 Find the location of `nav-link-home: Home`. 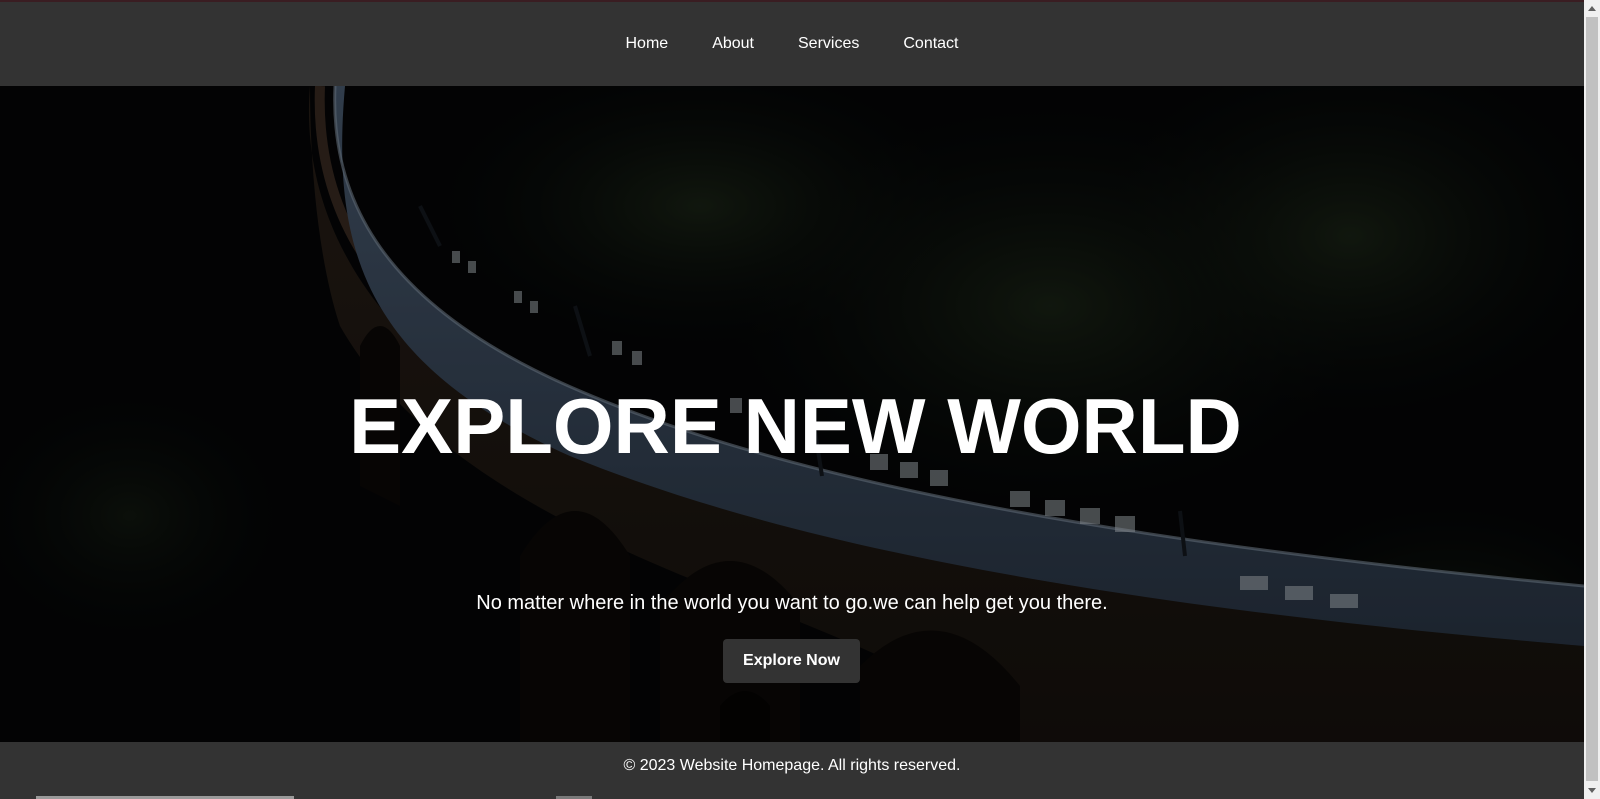

nav-link-home: Home is located at coordinates (647, 44).